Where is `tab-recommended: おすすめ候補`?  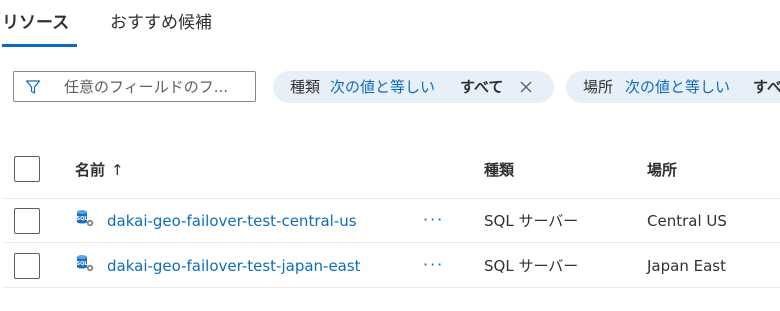 tab-recommended: おすすめ候補 is located at coordinates (161, 23).